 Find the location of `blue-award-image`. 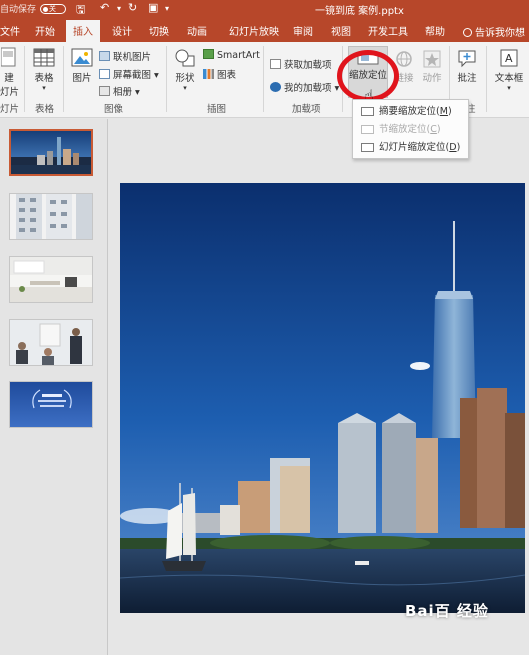

blue-award-image is located at coordinates (52, 399).